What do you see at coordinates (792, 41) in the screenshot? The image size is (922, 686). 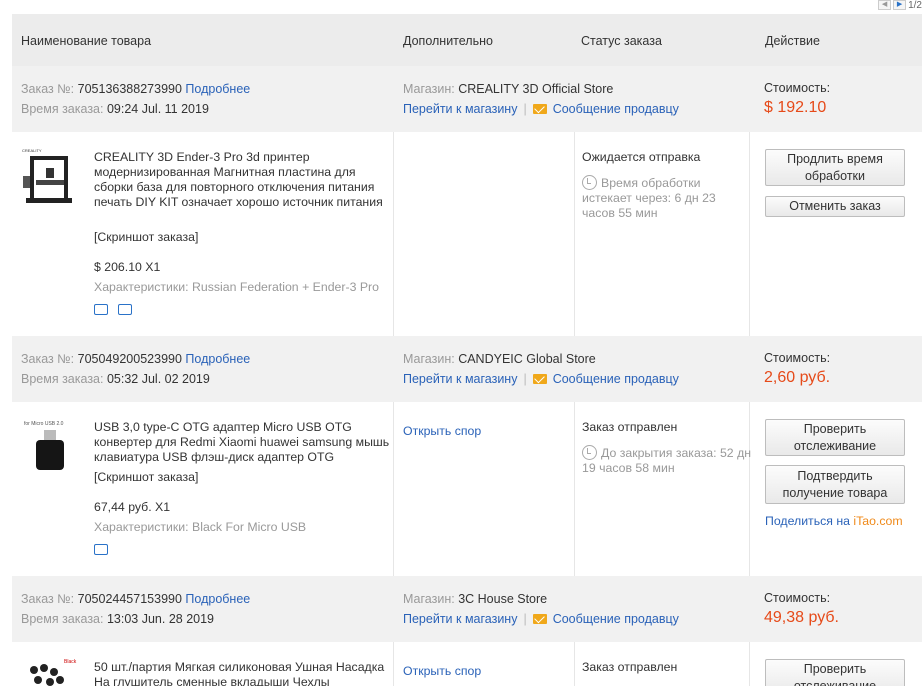 I see `col-action: Действие` at bounding box center [792, 41].